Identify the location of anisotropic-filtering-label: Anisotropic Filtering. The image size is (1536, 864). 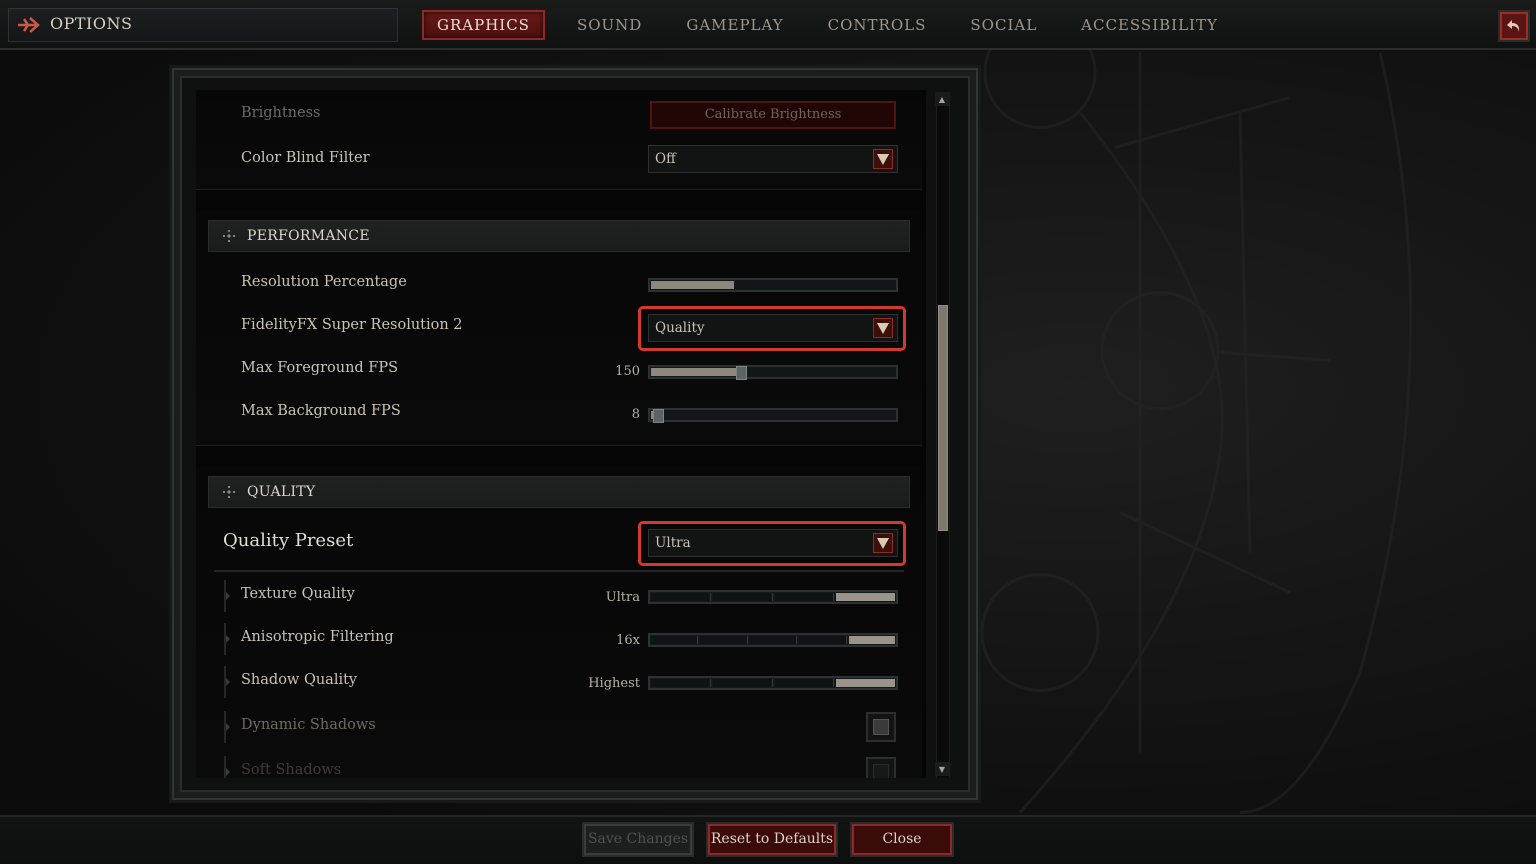
(317, 637).